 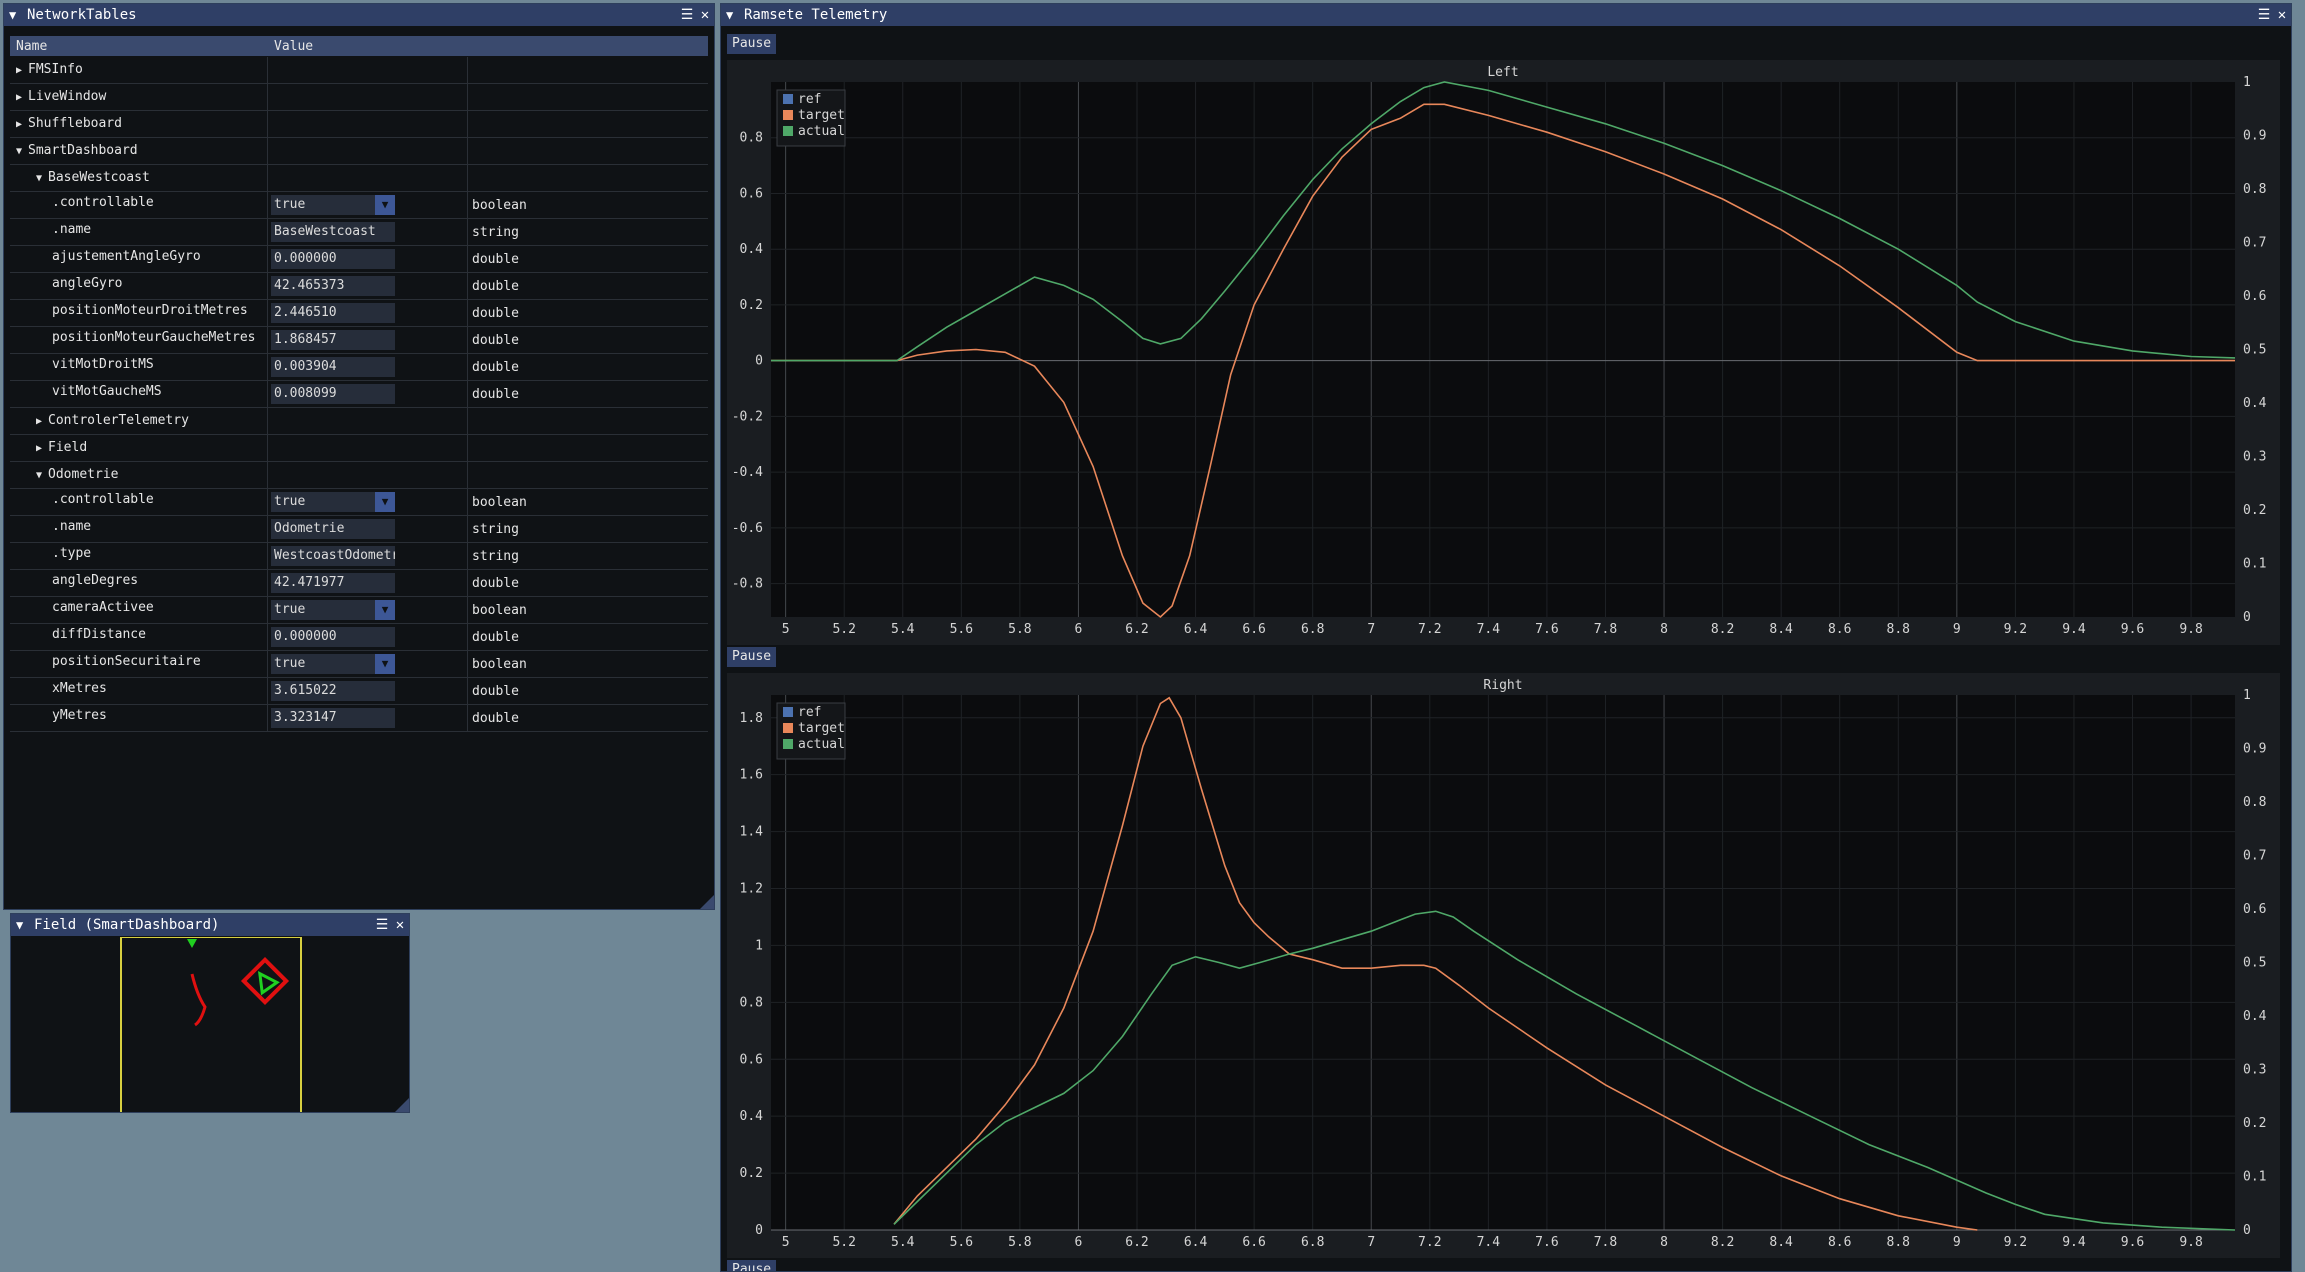 I want to click on table-row: angleDegres 42.471977 double, so click(x=359, y=583).